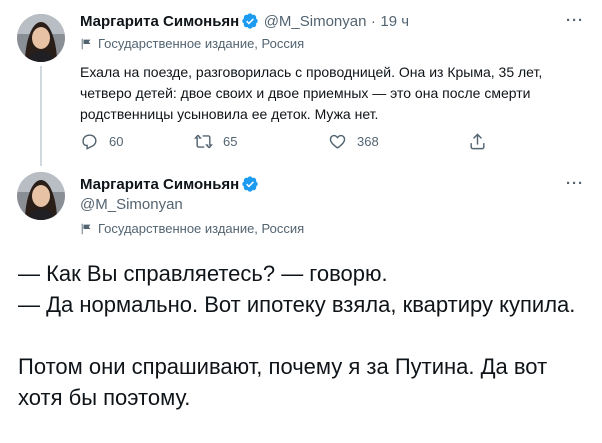 This screenshot has height=443, width=602. What do you see at coordinates (41, 116) in the screenshot?
I see `thread-line` at bounding box center [41, 116].